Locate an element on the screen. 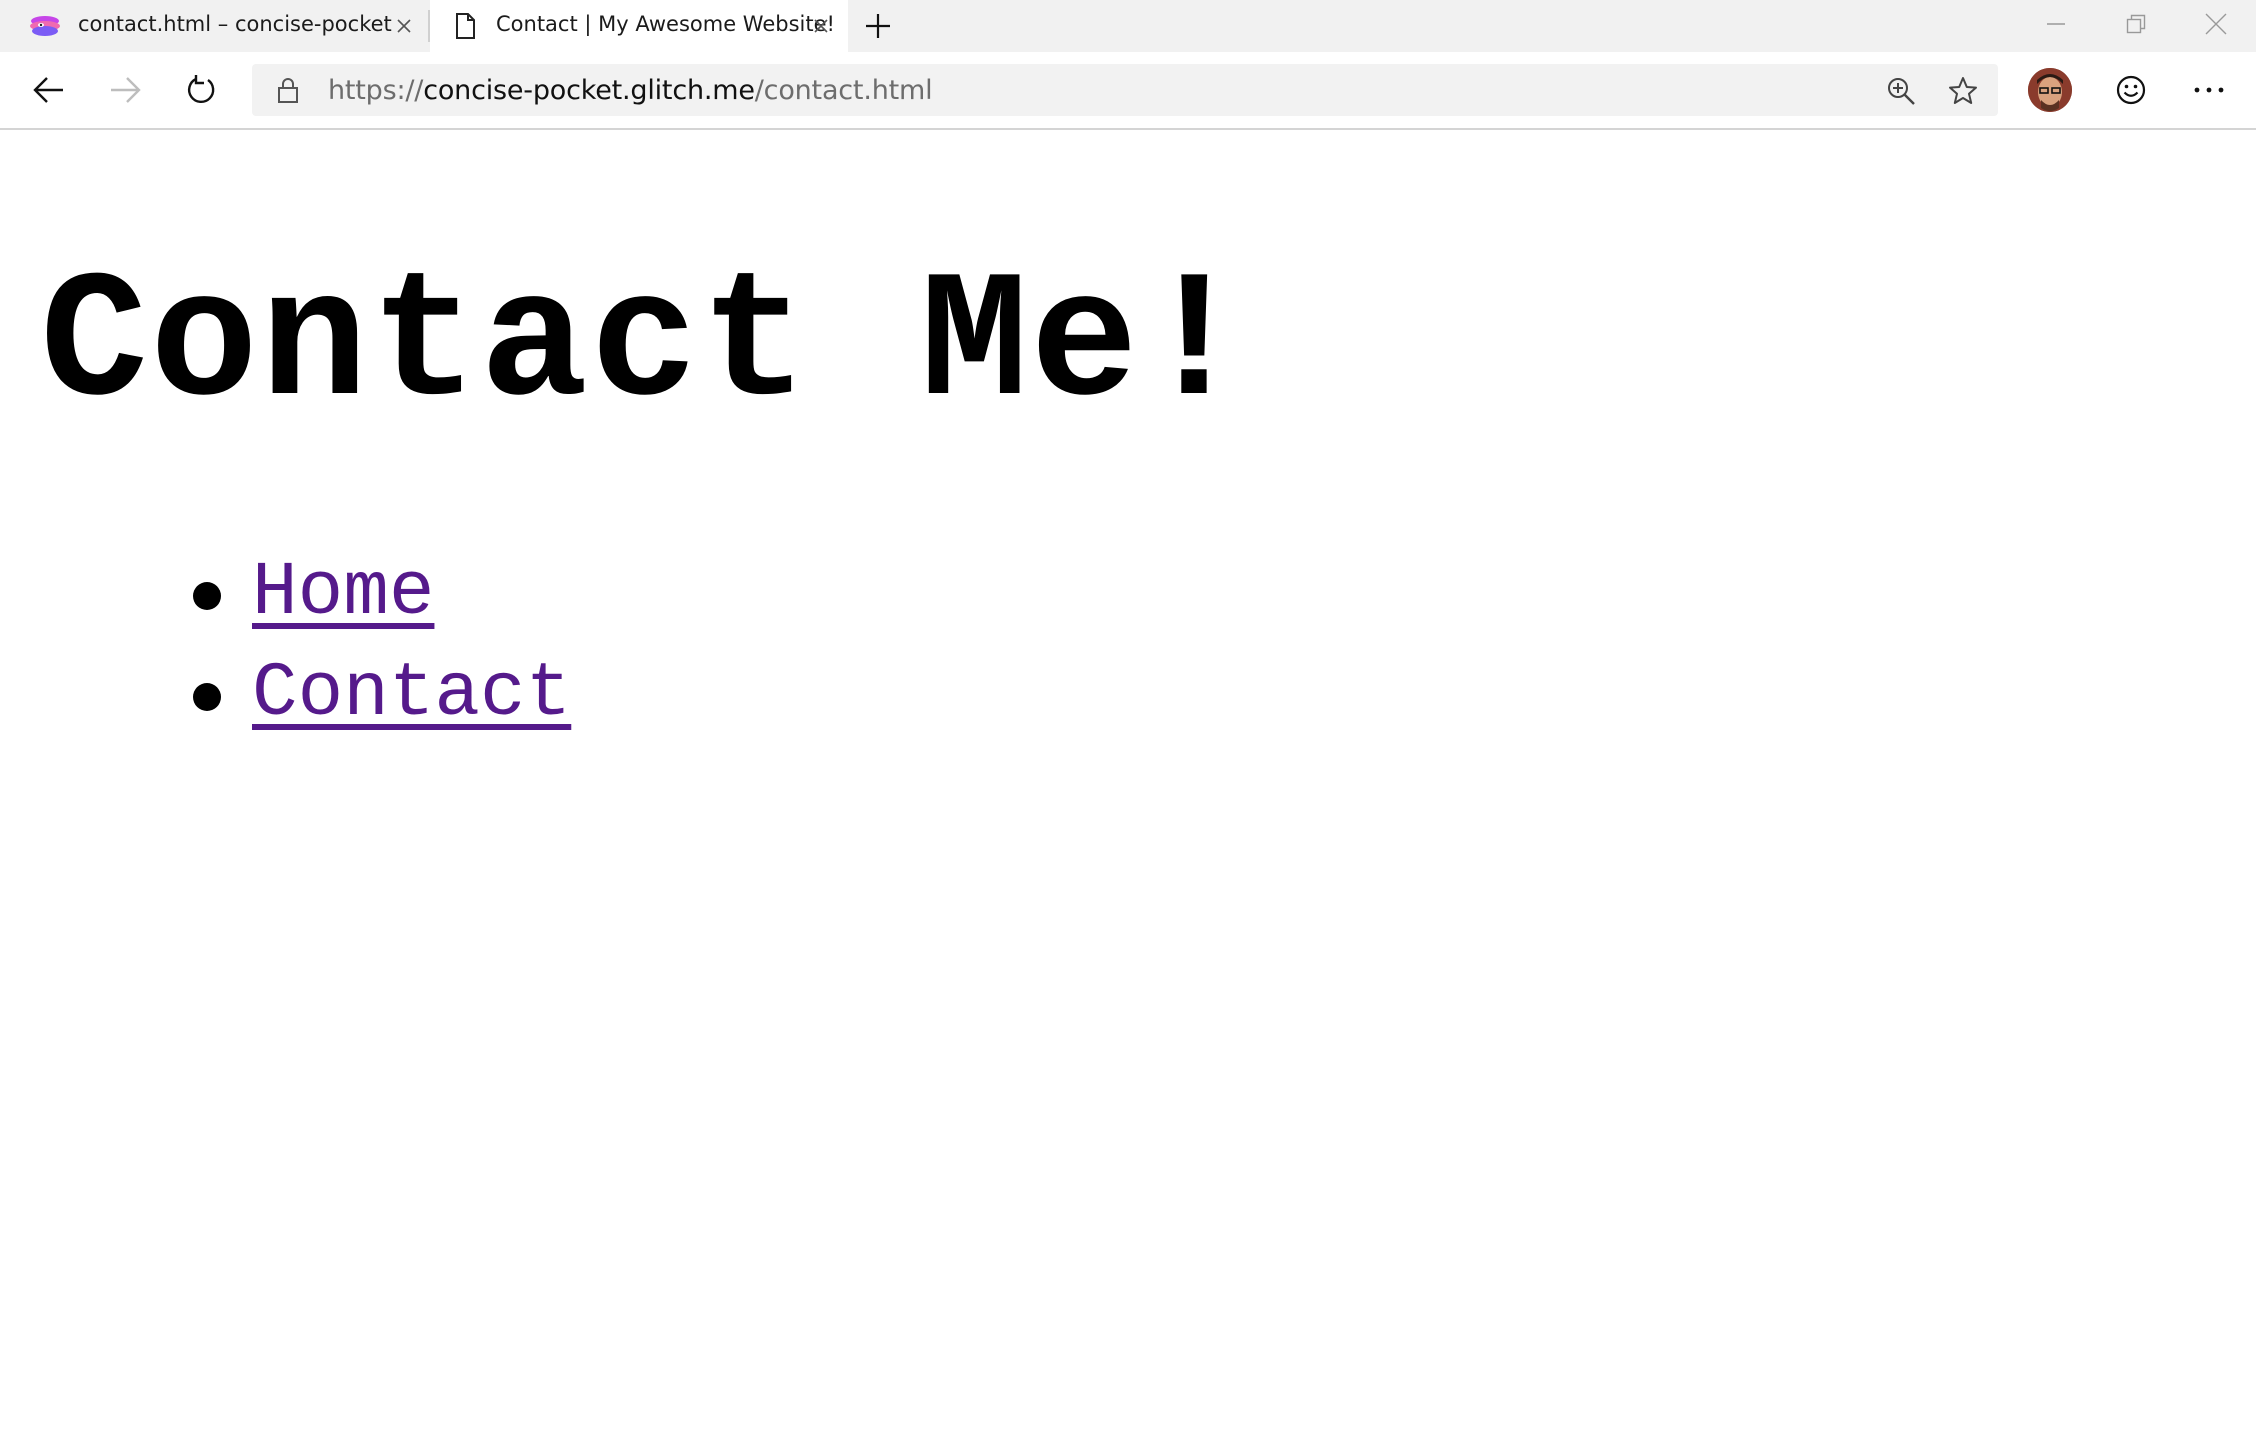  url-scheme: https:// is located at coordinates (376, 90).